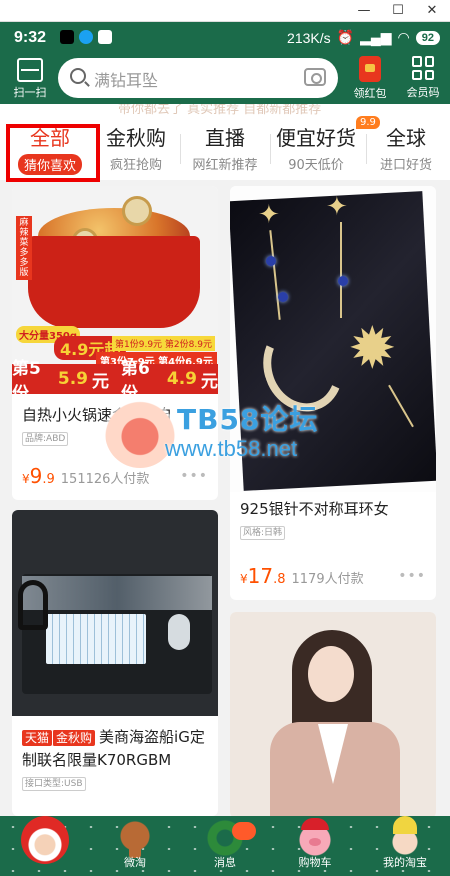 The image size is (450, 876). What do you see at coordinates (405, 165) in the screenshot?
I see `tab-subtitle: 进口好货` at bounding box center [405, 165].